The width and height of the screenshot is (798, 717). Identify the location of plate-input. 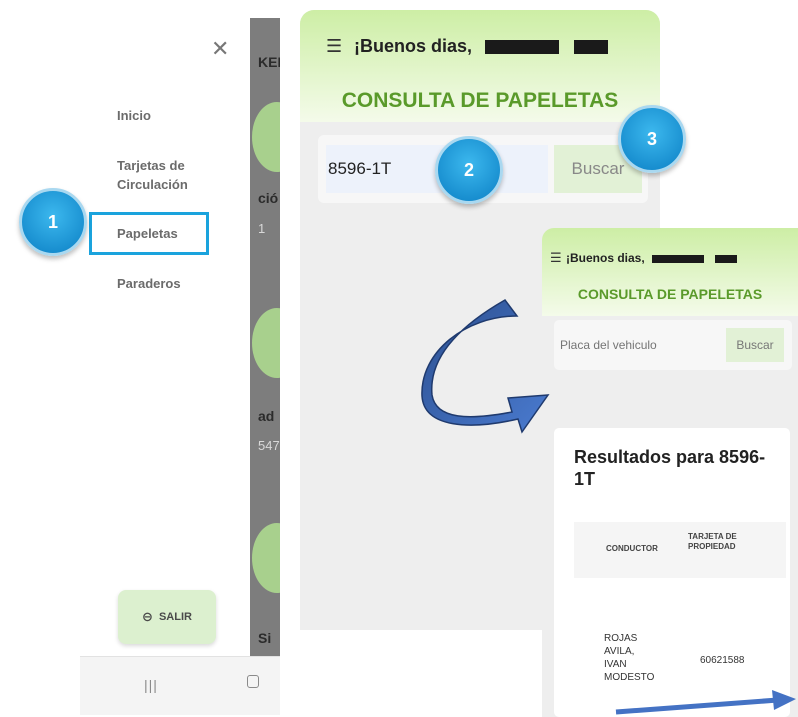
(643, 345).